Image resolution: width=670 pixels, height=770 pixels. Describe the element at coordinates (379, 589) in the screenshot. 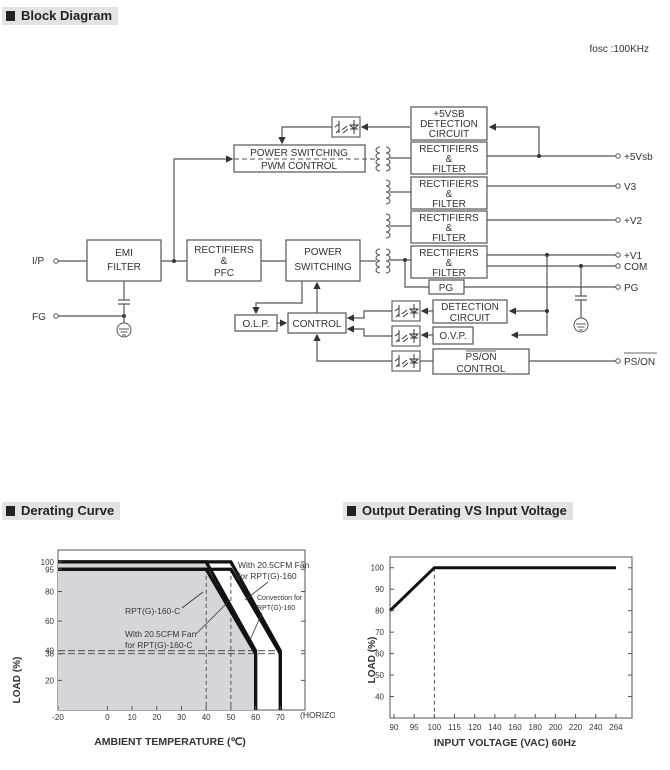

I see `y-tick-label: 90` at that location.